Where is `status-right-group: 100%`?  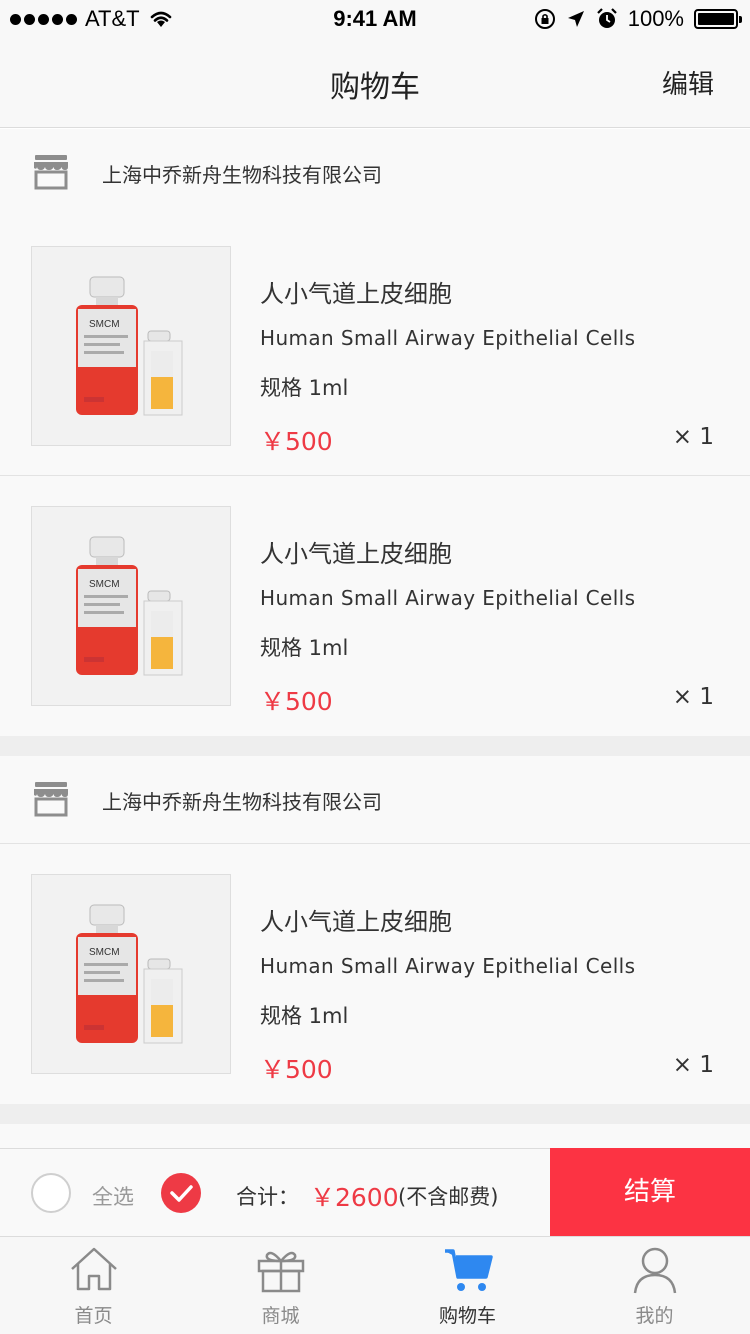 status-right-group: 100% is located at coordinates (638, 19).